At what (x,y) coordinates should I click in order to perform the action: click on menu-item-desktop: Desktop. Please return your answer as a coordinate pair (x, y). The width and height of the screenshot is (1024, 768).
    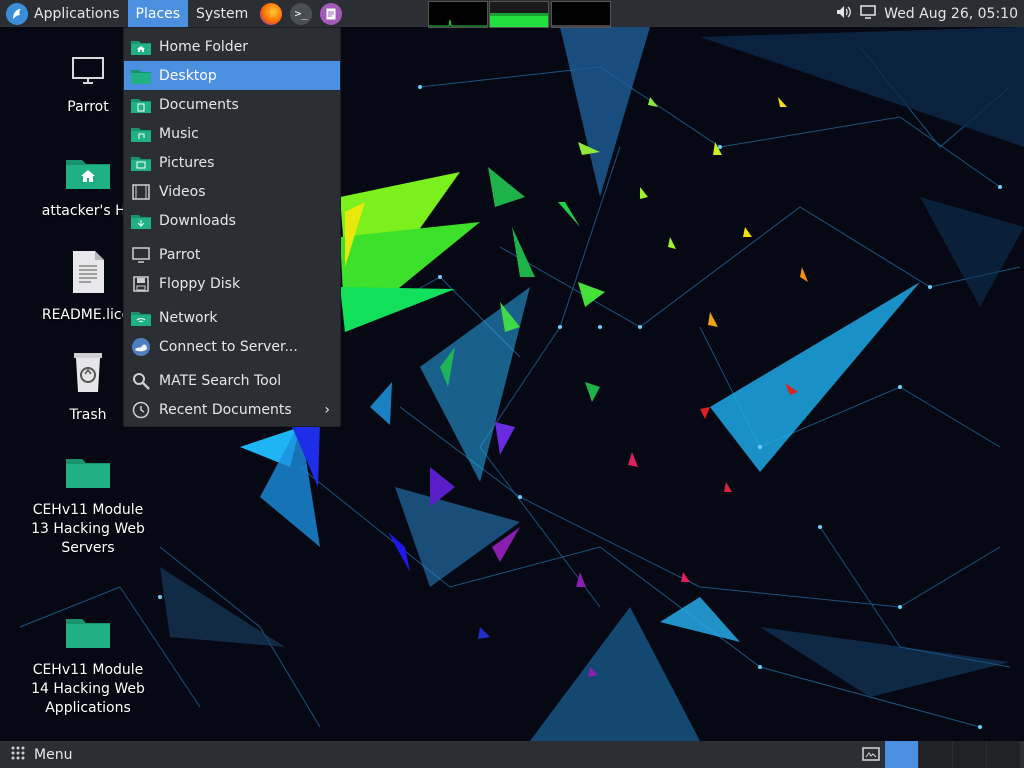
    Looking at the image, I should click on (232, 75).